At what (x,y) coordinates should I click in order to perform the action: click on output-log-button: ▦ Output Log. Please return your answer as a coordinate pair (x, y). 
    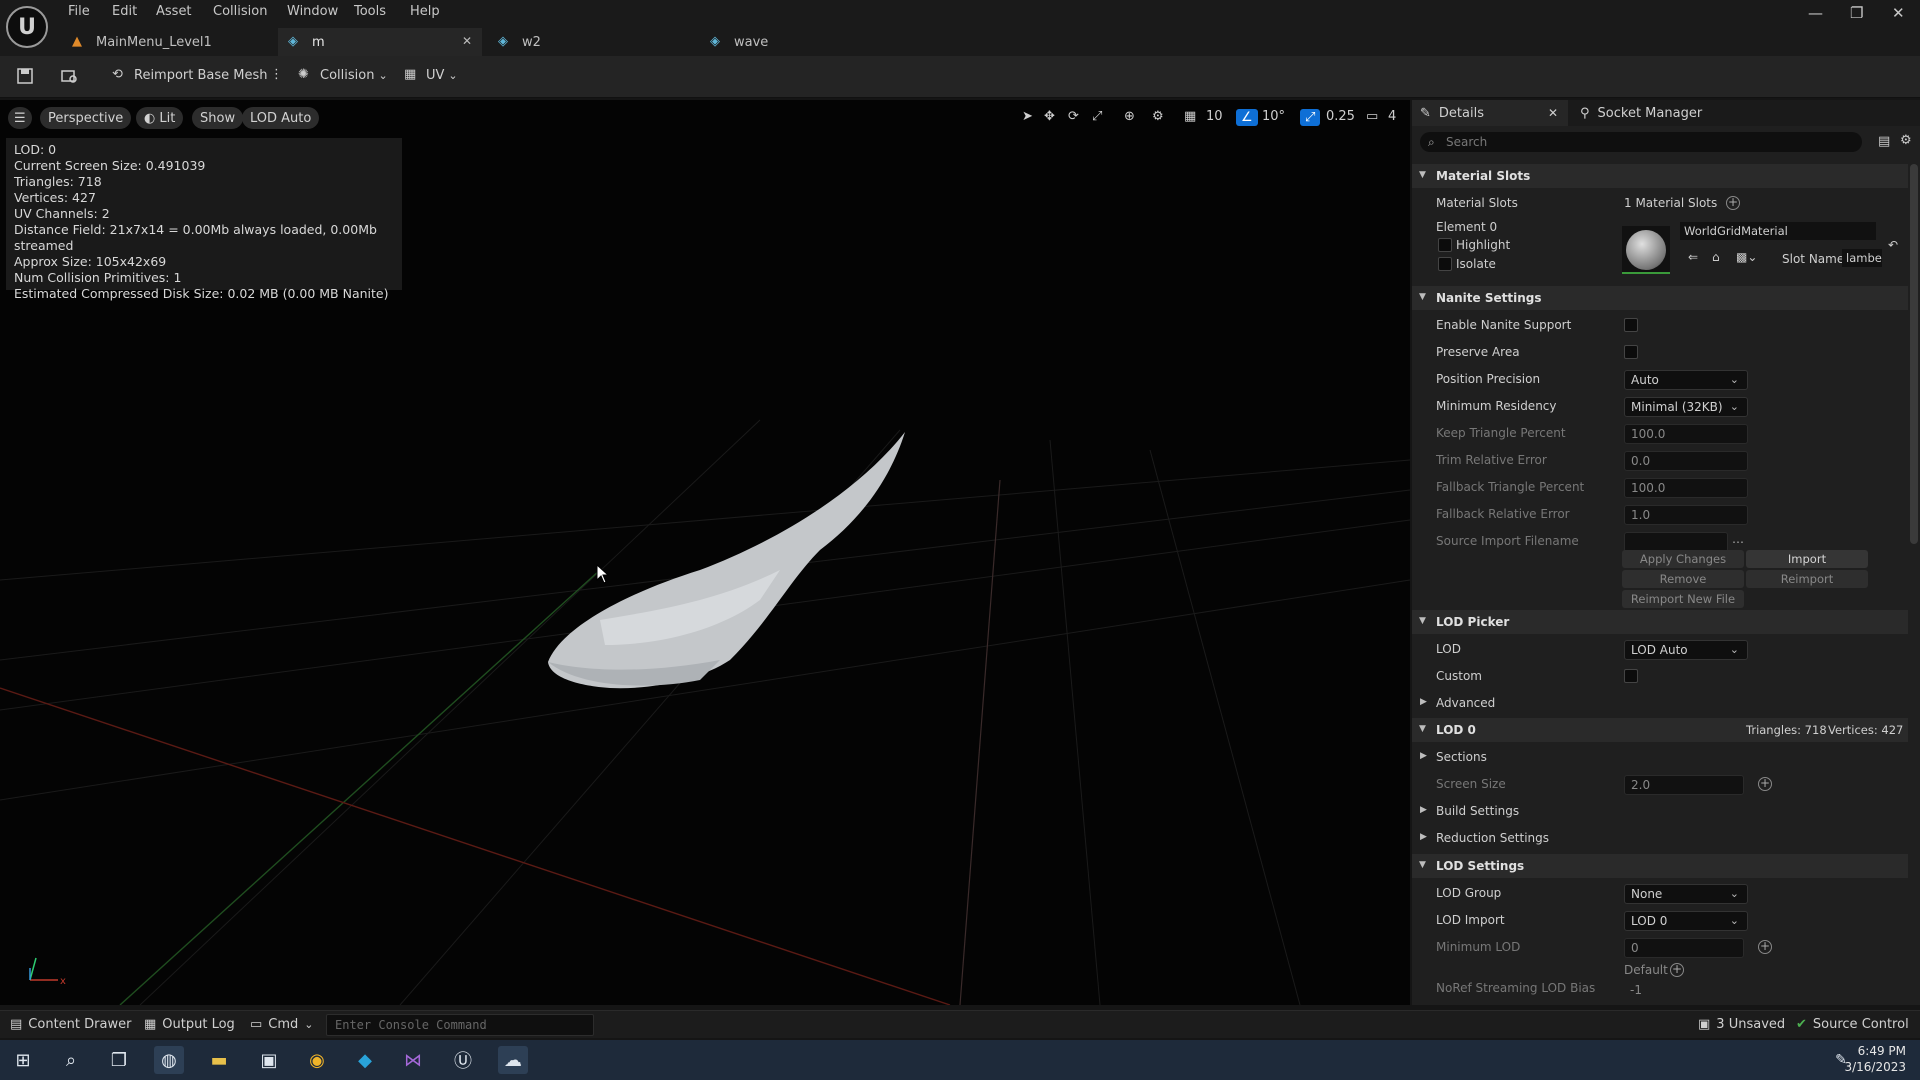
    Looking at the image, I should click on (189, 1024).